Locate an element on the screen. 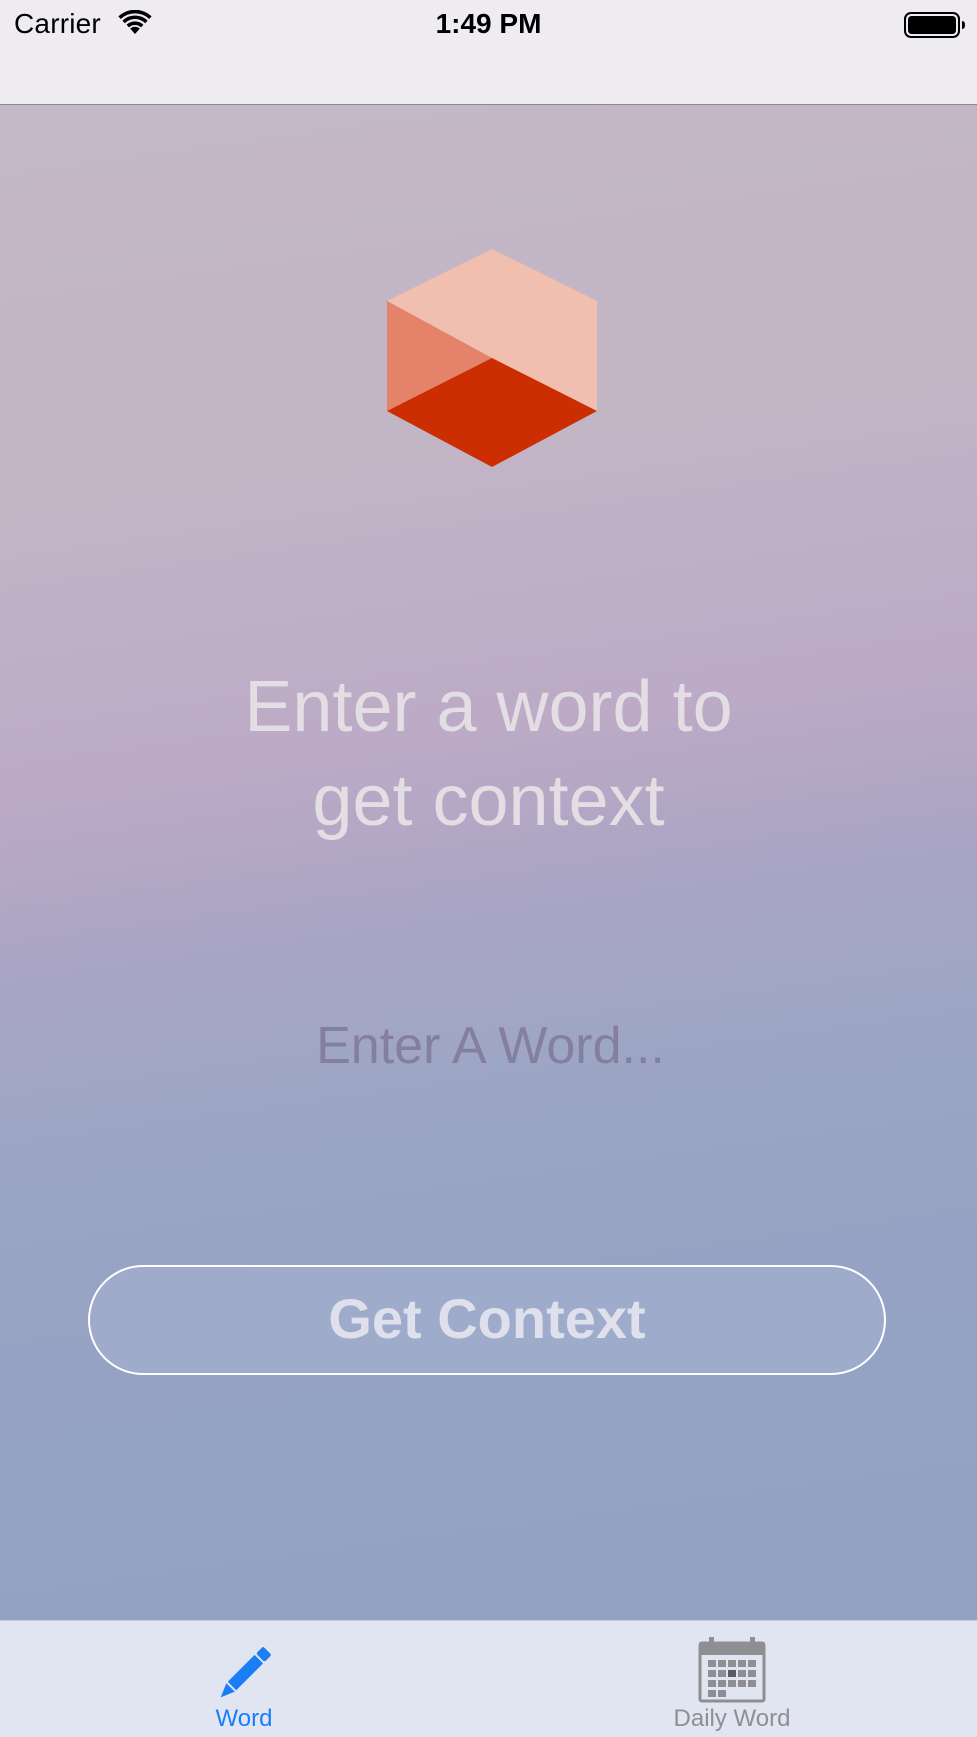 The height and width of the screenshot is (1737, 977). hexagon-cube-logo is located at coordinates (492, 358).